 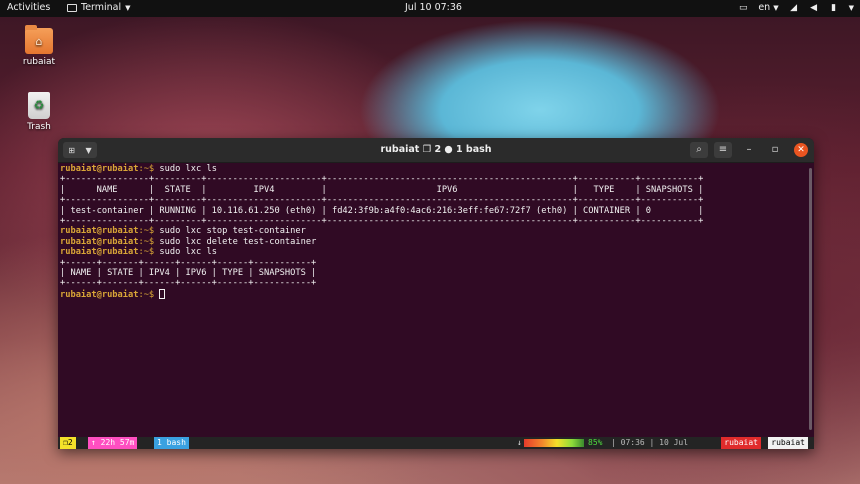 I want to click on status-time-date: | 07:36 | 10 Jul, so click(x=650, y=442).